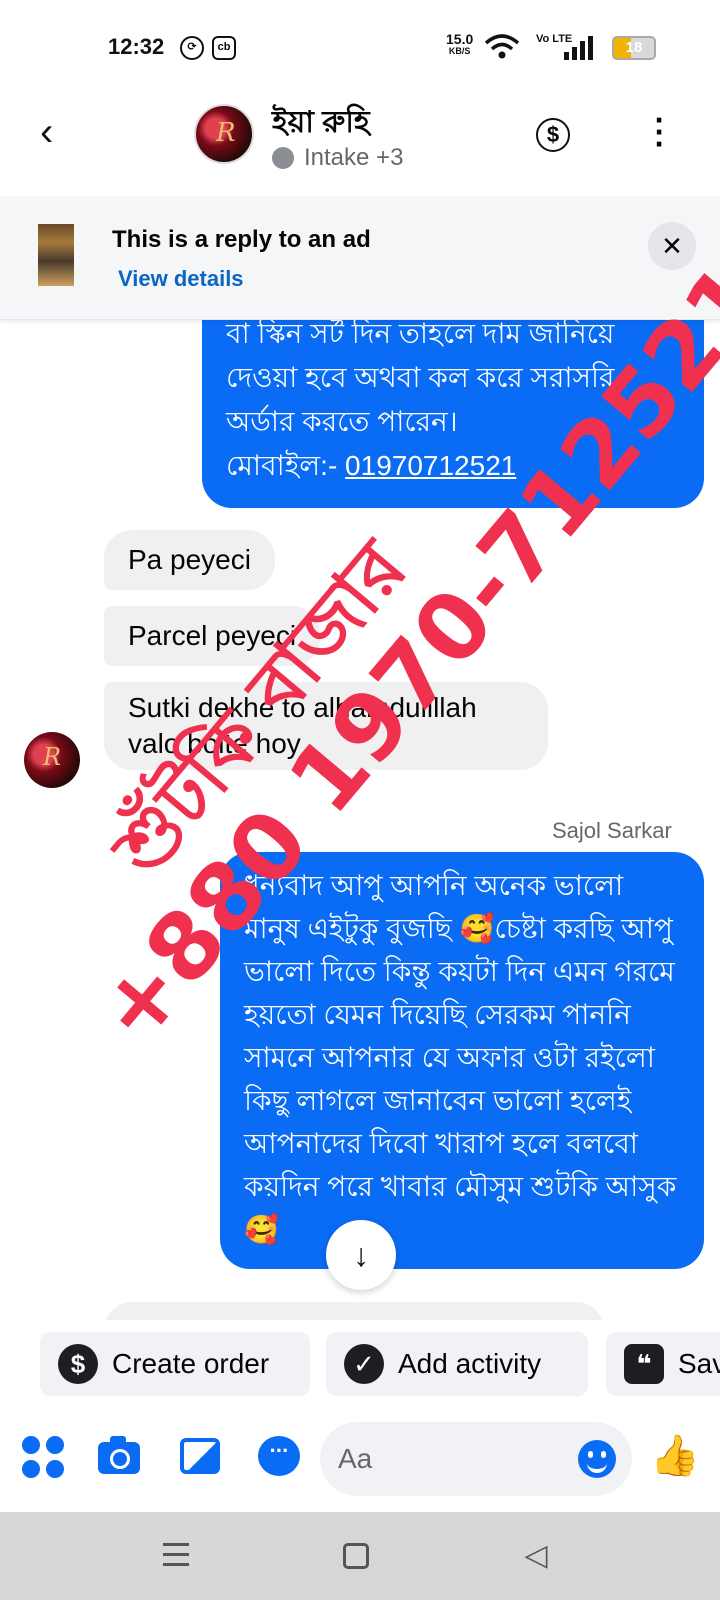  I want to click on back-button: ‹, so click(60, 133).